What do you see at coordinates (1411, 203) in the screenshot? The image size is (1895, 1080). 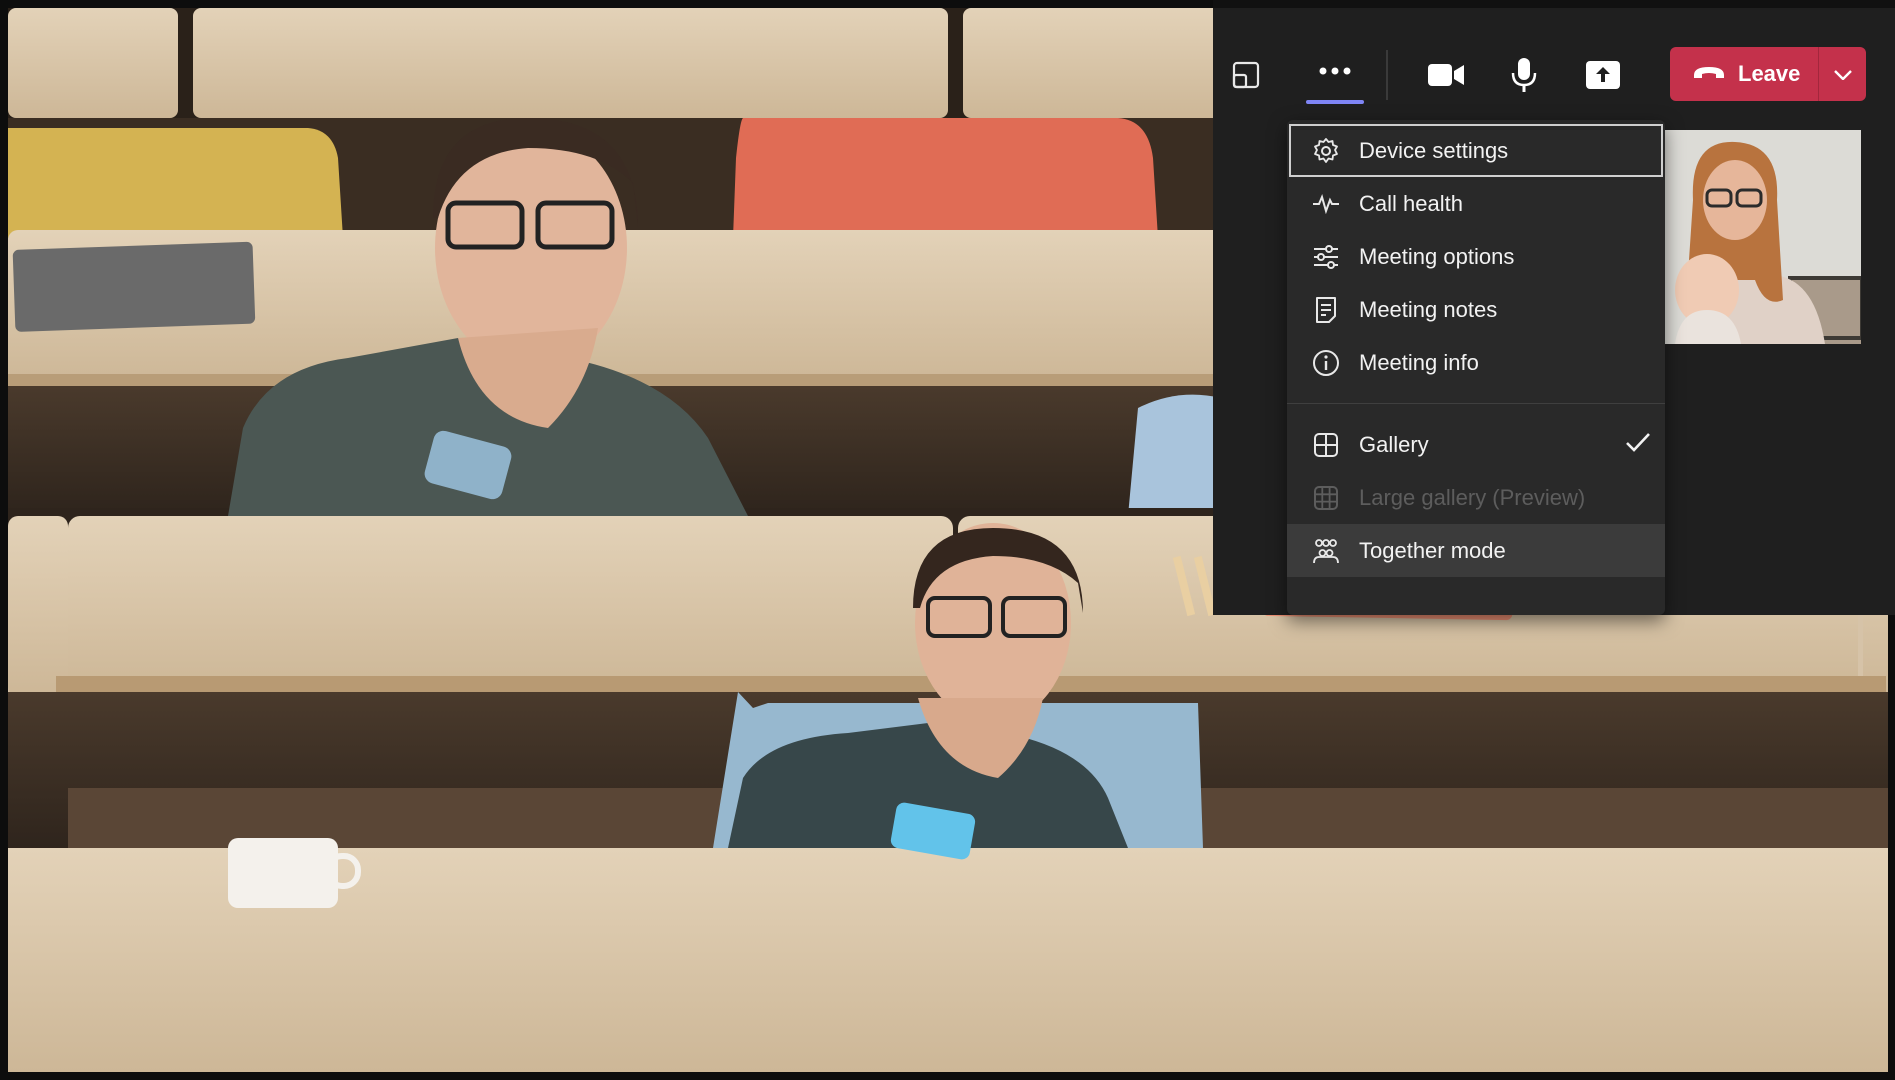 I see `menu-item-label: Call health` at bounding box center [1411, 203].